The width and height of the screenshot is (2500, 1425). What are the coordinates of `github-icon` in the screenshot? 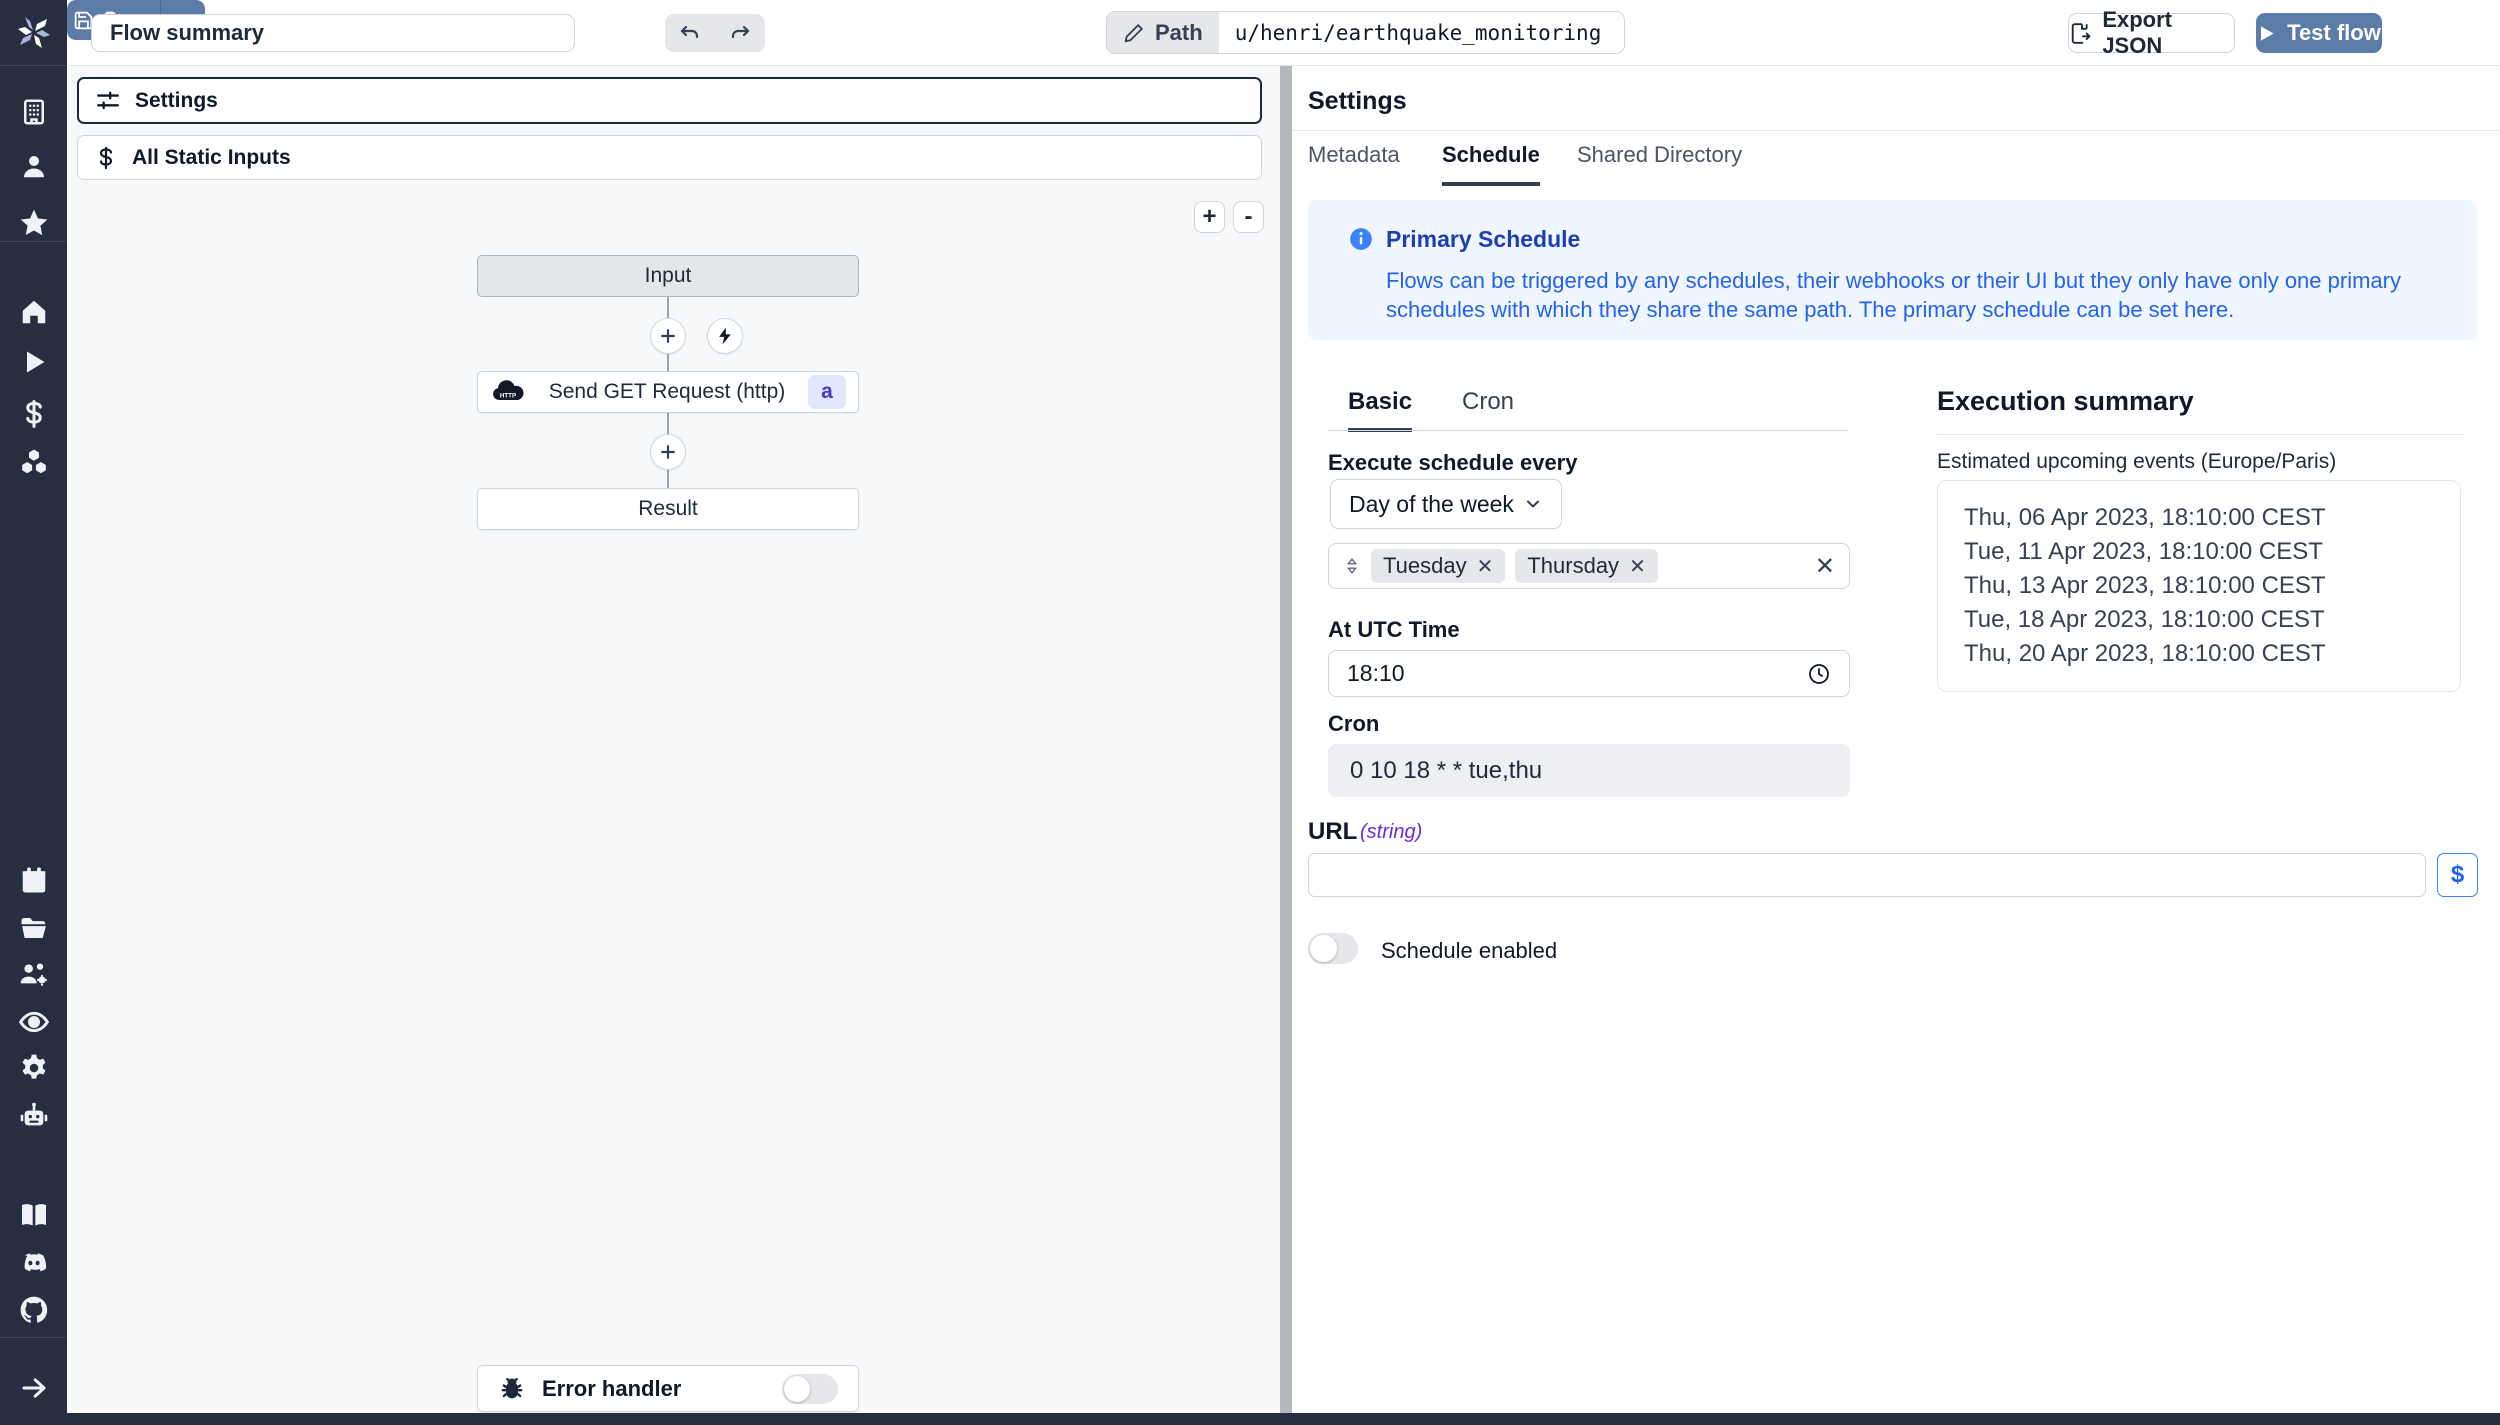 It's located at (33, 1310).